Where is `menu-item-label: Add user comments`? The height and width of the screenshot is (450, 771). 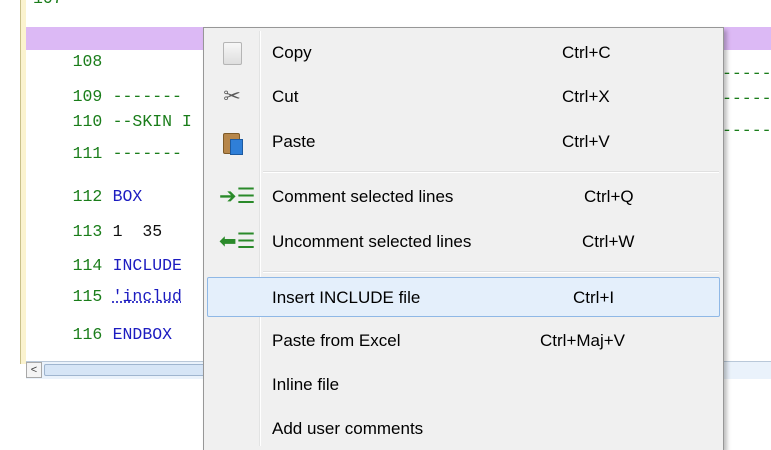
menu-item-label: Add user comments is located at coordinates (348, 428).